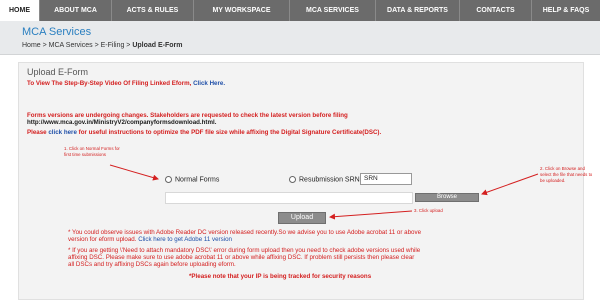 The width and height of the screenshot is (600, 300). Describe the element at coordinates (386, 179) in the screenshot. I see `srn-input: SRN` at that location.